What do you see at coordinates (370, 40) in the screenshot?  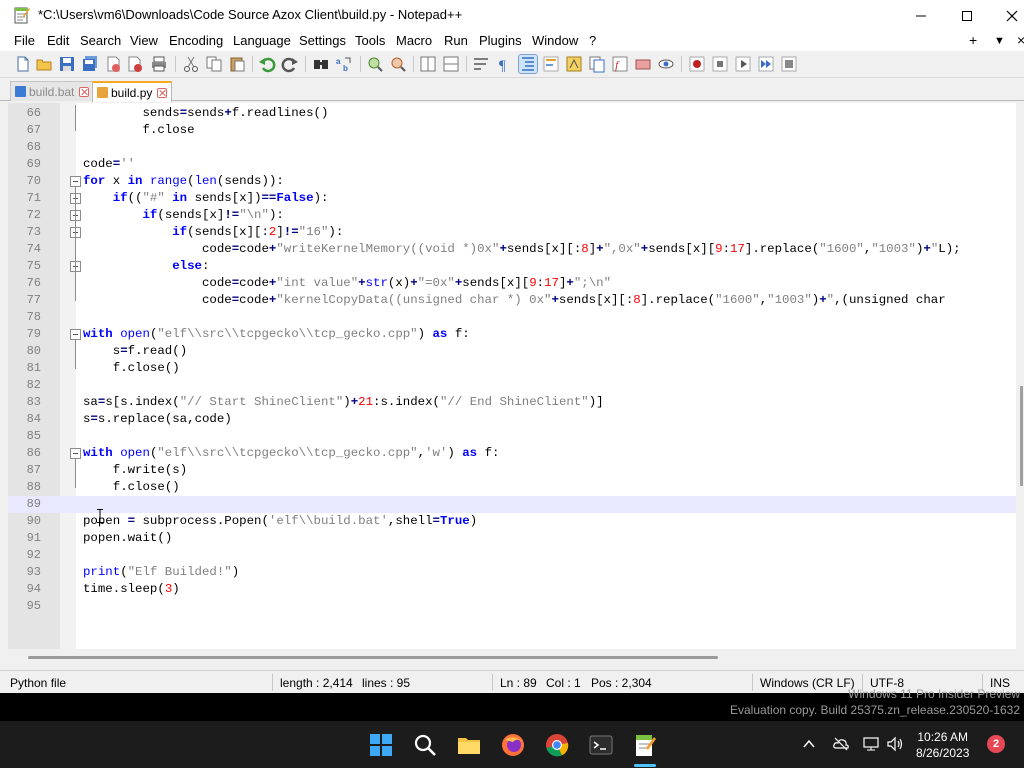 I see `menu-tools: Tools` at bounding box center [370, 40].